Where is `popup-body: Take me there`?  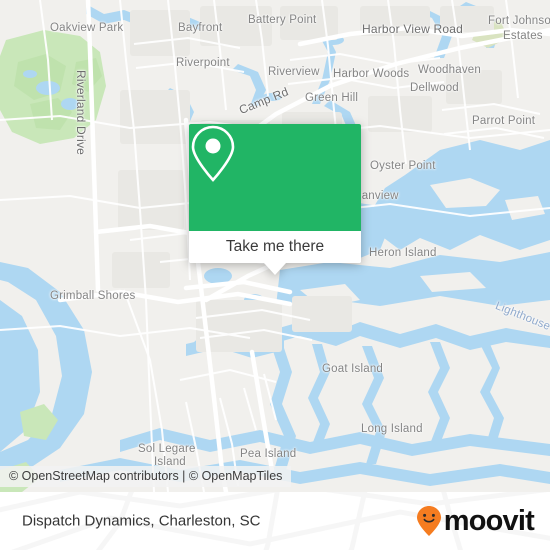 popup-body: Take me there is located at coordinates (275, 193).